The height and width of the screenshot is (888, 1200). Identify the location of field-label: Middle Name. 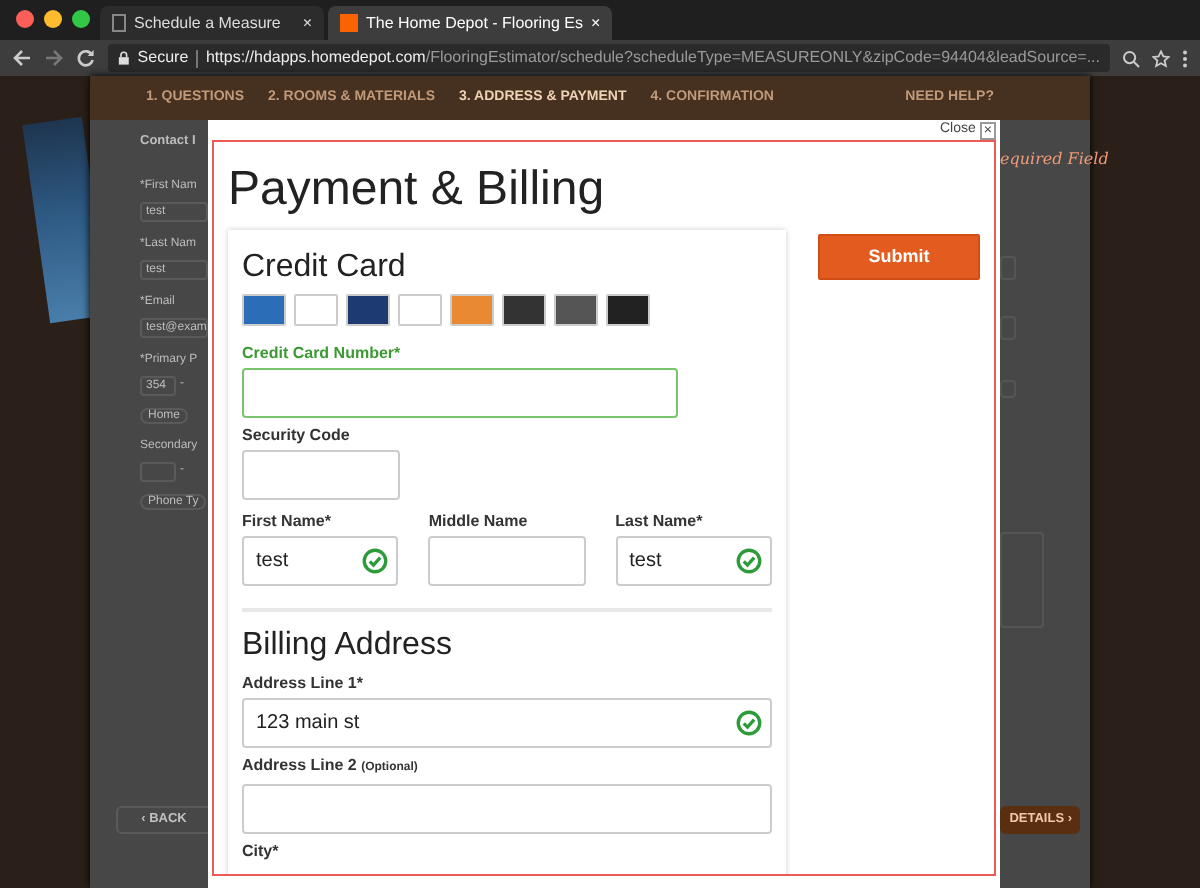
(479, 521).